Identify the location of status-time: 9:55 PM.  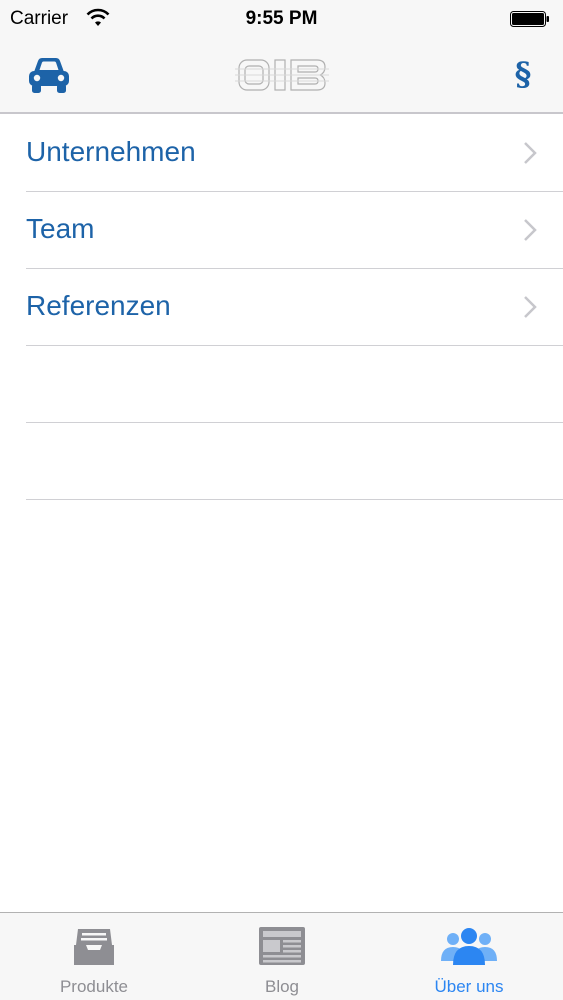
(281, 18).